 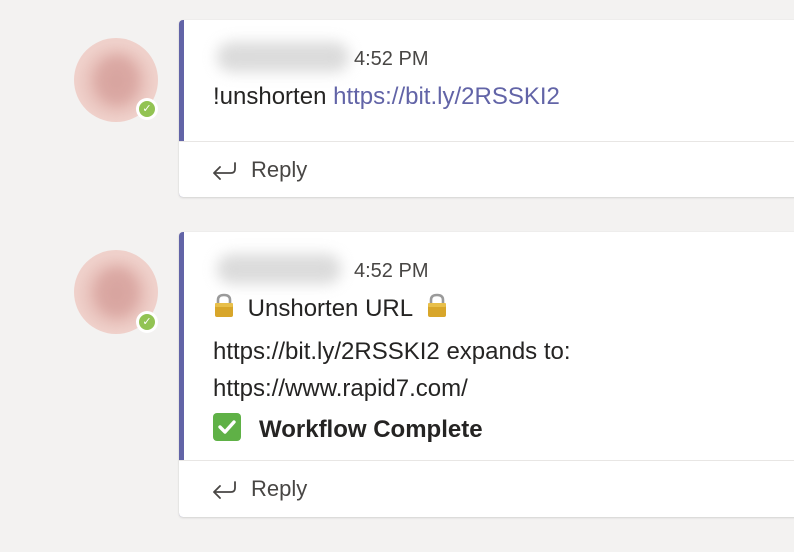 I want to click on workflow-status: Workflow Complete, so click(x=371, y=429).